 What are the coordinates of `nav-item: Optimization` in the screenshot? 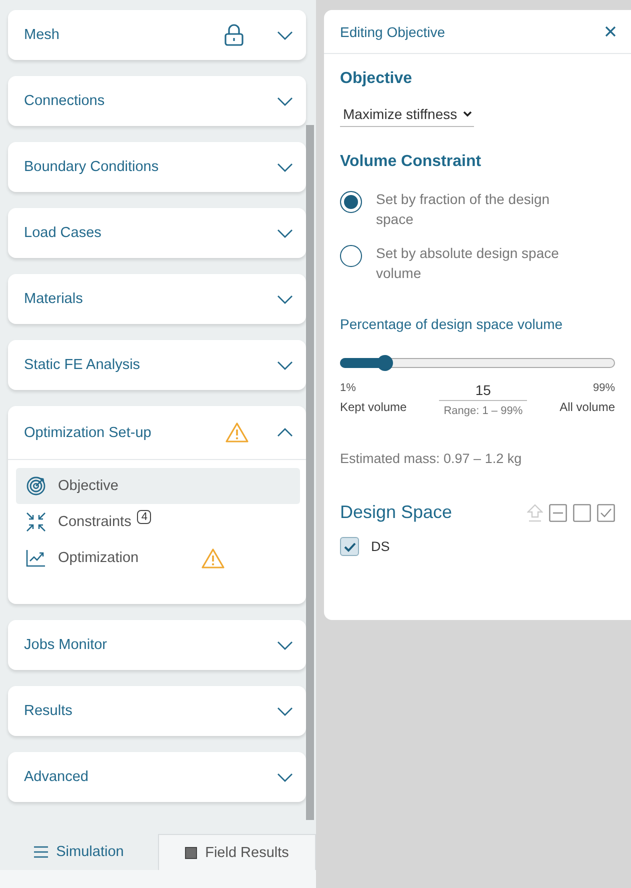 It's located at (158, 558).